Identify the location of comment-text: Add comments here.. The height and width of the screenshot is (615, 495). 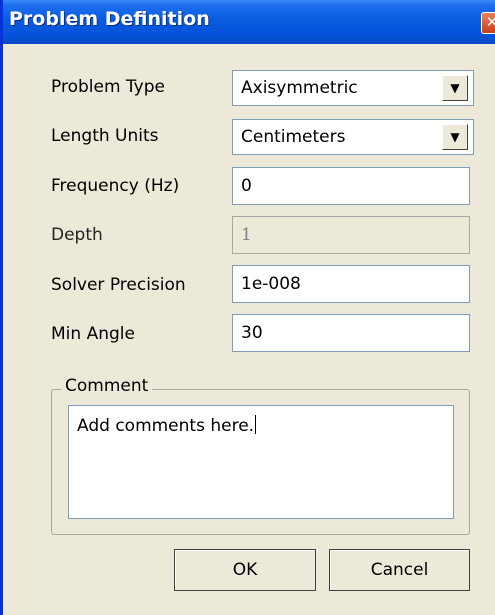
(166, 426).